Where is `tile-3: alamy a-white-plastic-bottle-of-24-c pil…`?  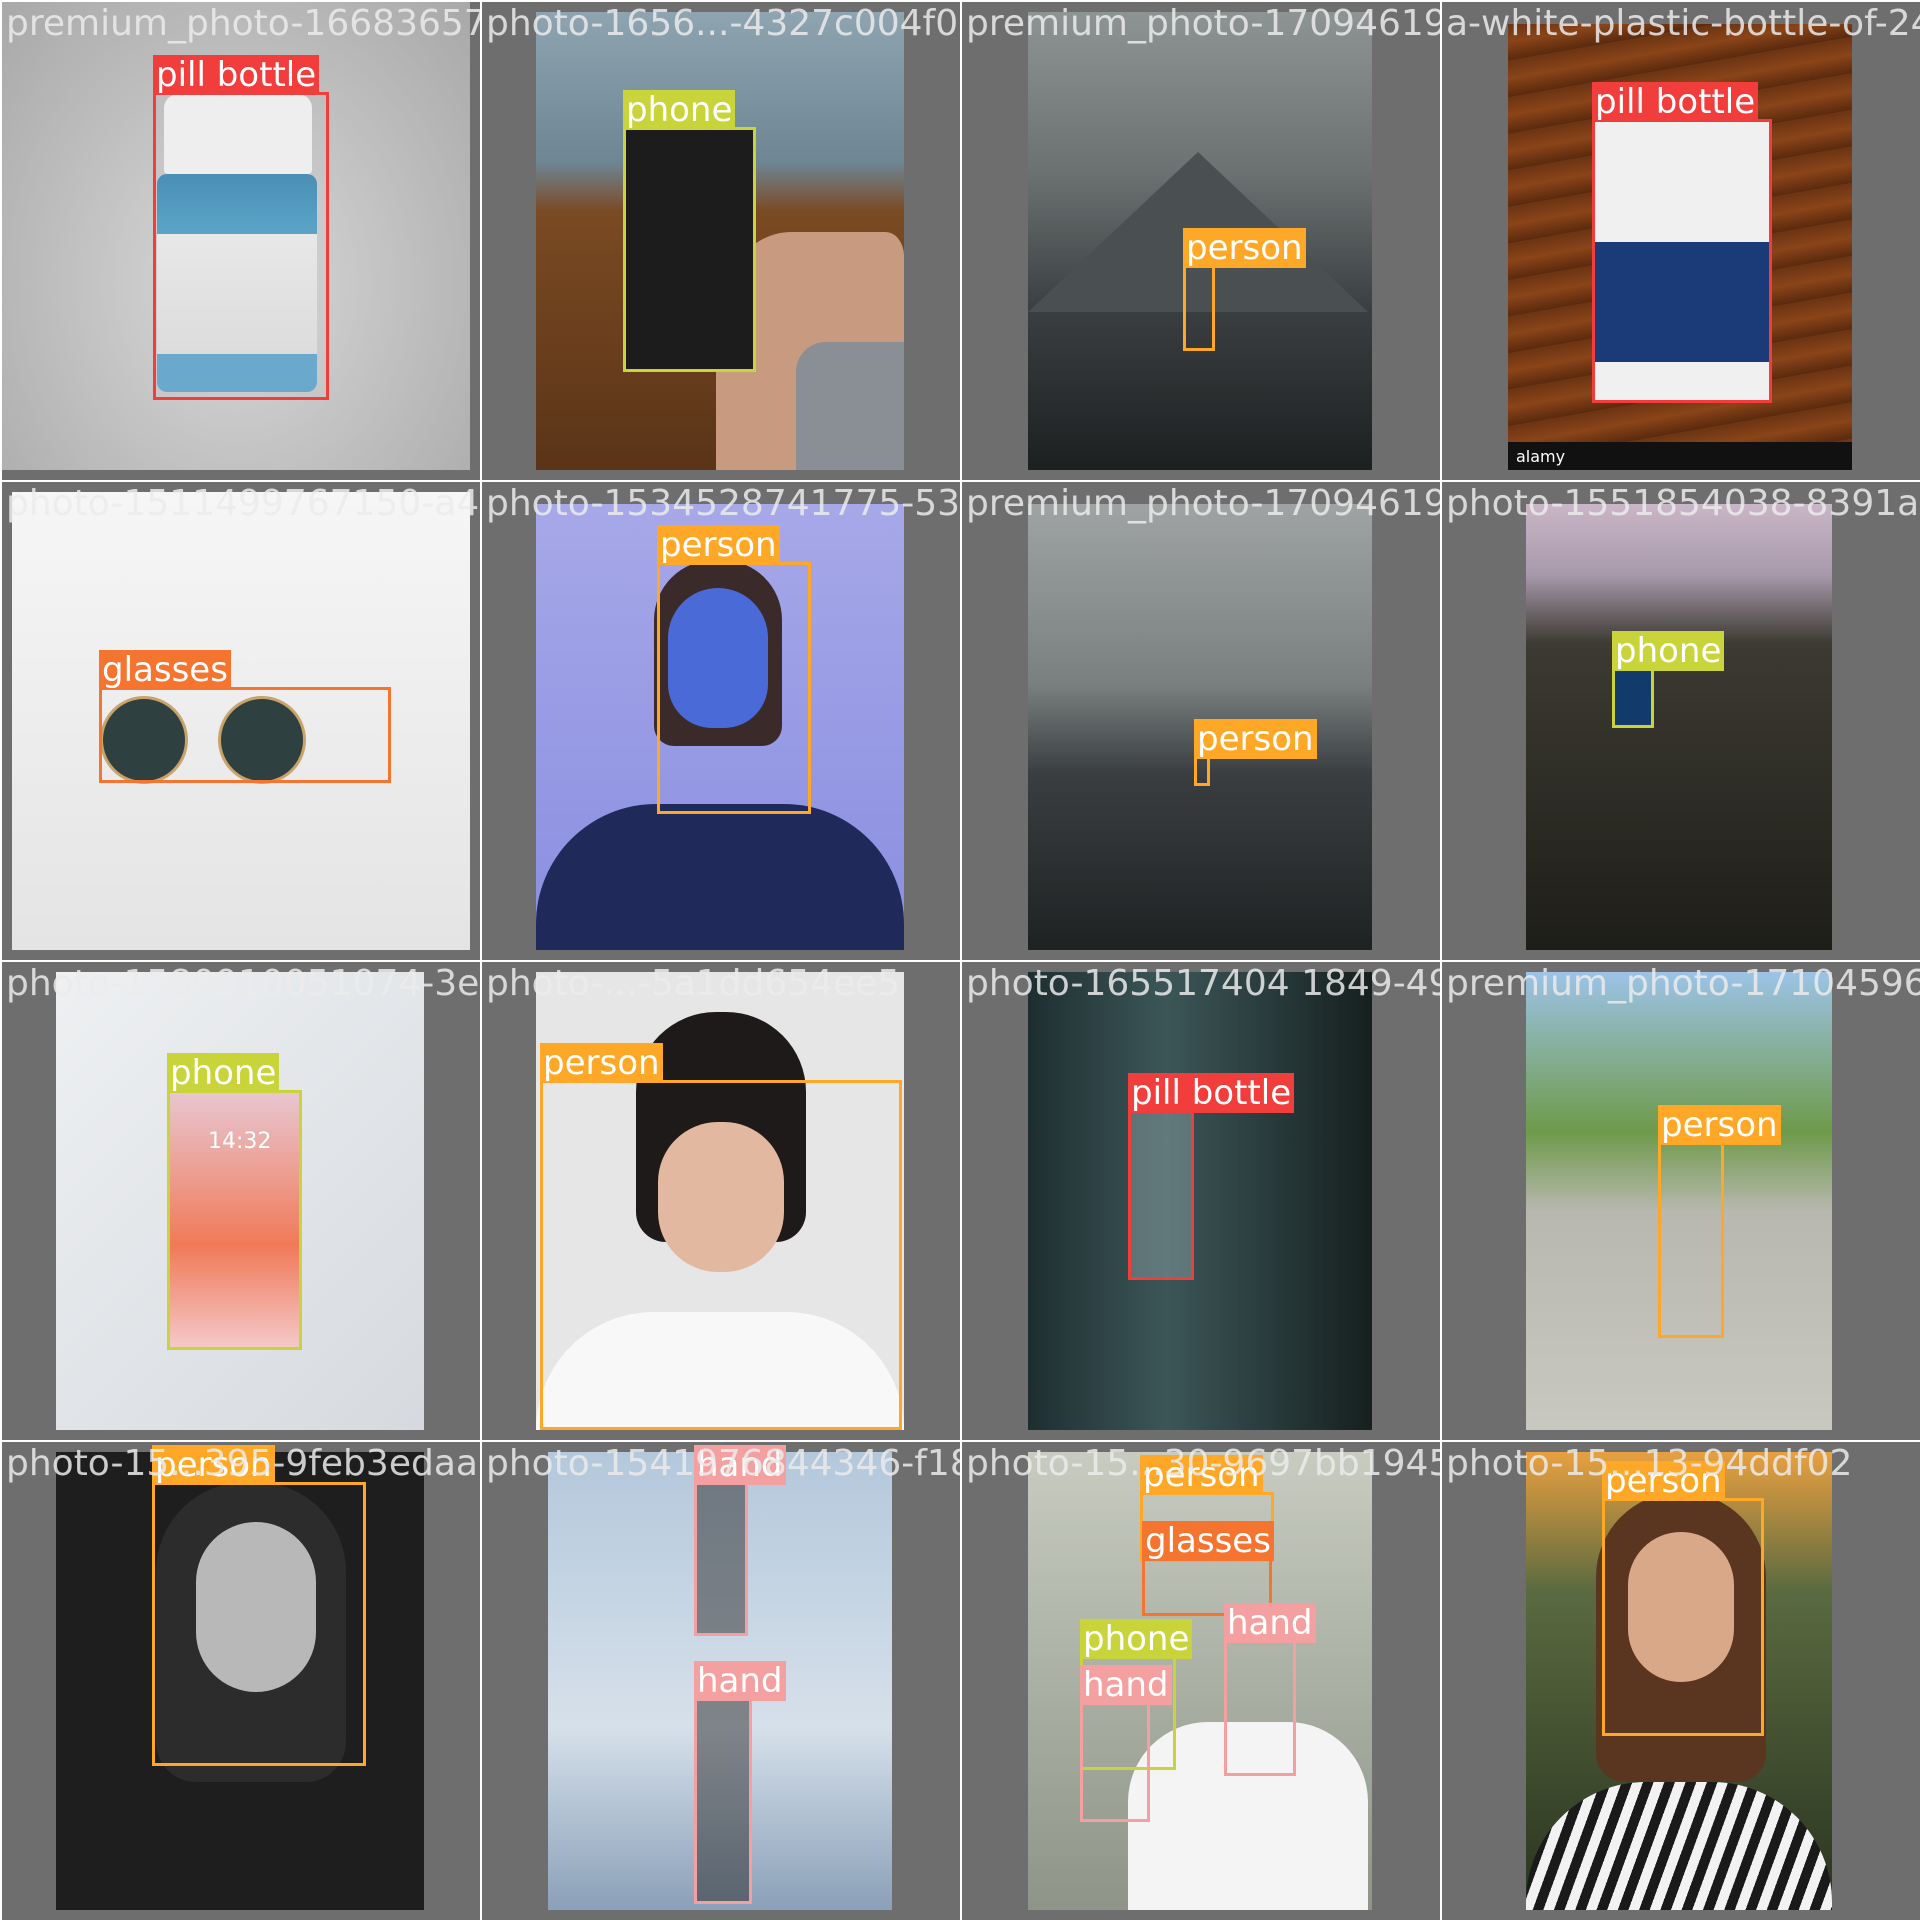 tile-3: alamy a-white-plastic-bottle-of-24-c pil… is located at coordinates (1681, 241).